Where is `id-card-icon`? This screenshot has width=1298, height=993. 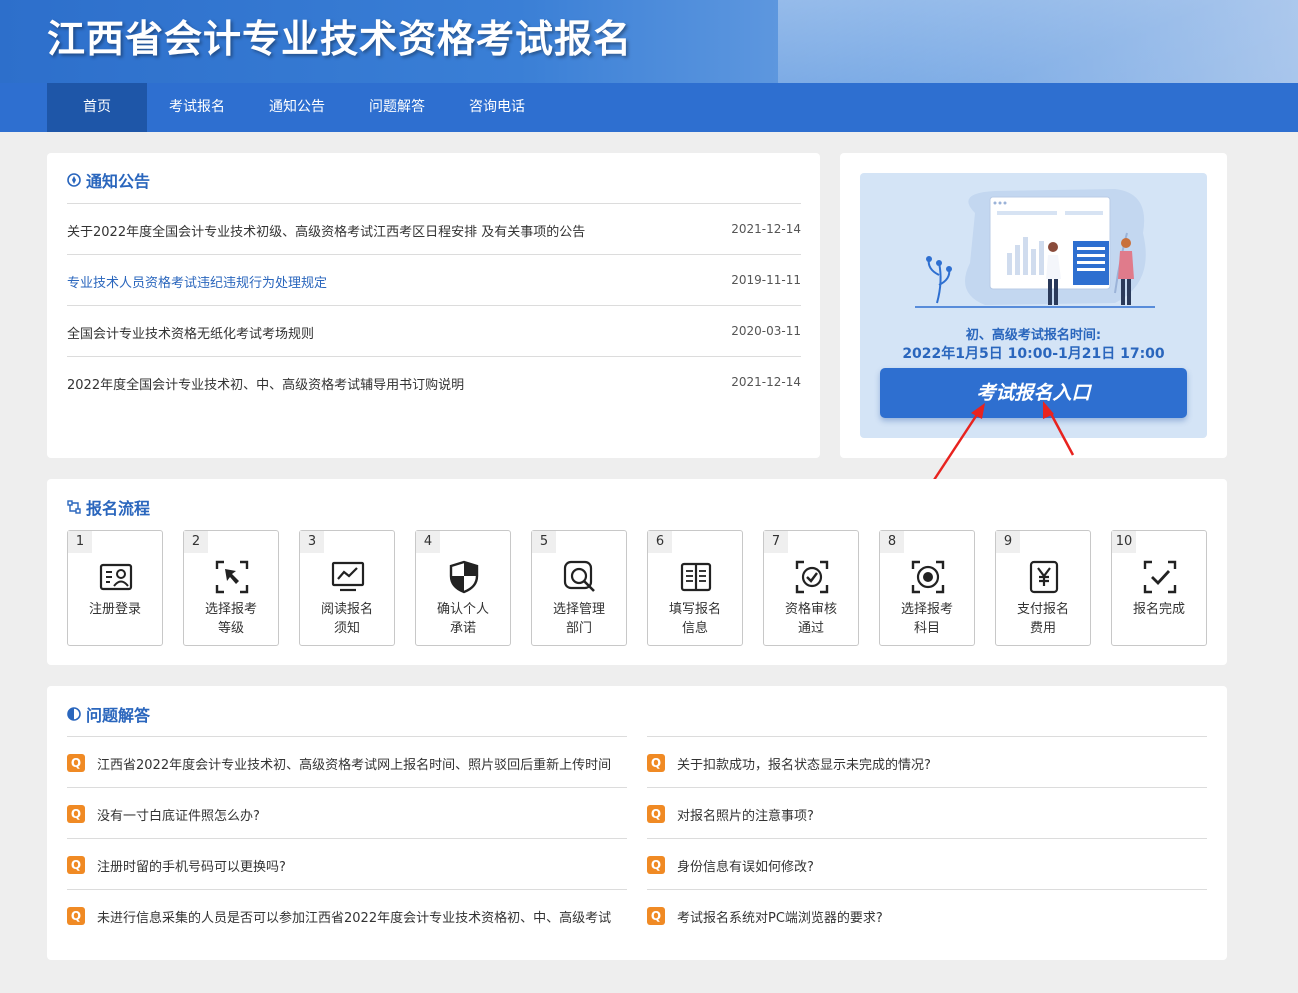
id-card-icon is located at coordinates (116, 577).